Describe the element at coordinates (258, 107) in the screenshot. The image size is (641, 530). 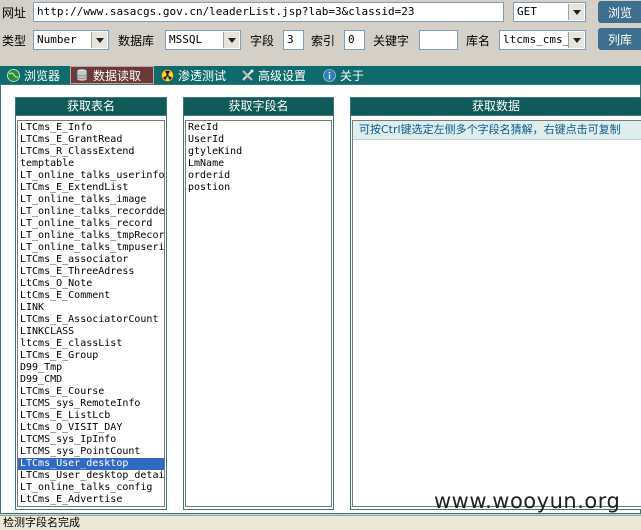
I see `fields-panel-title: 获取字段名` at that location.